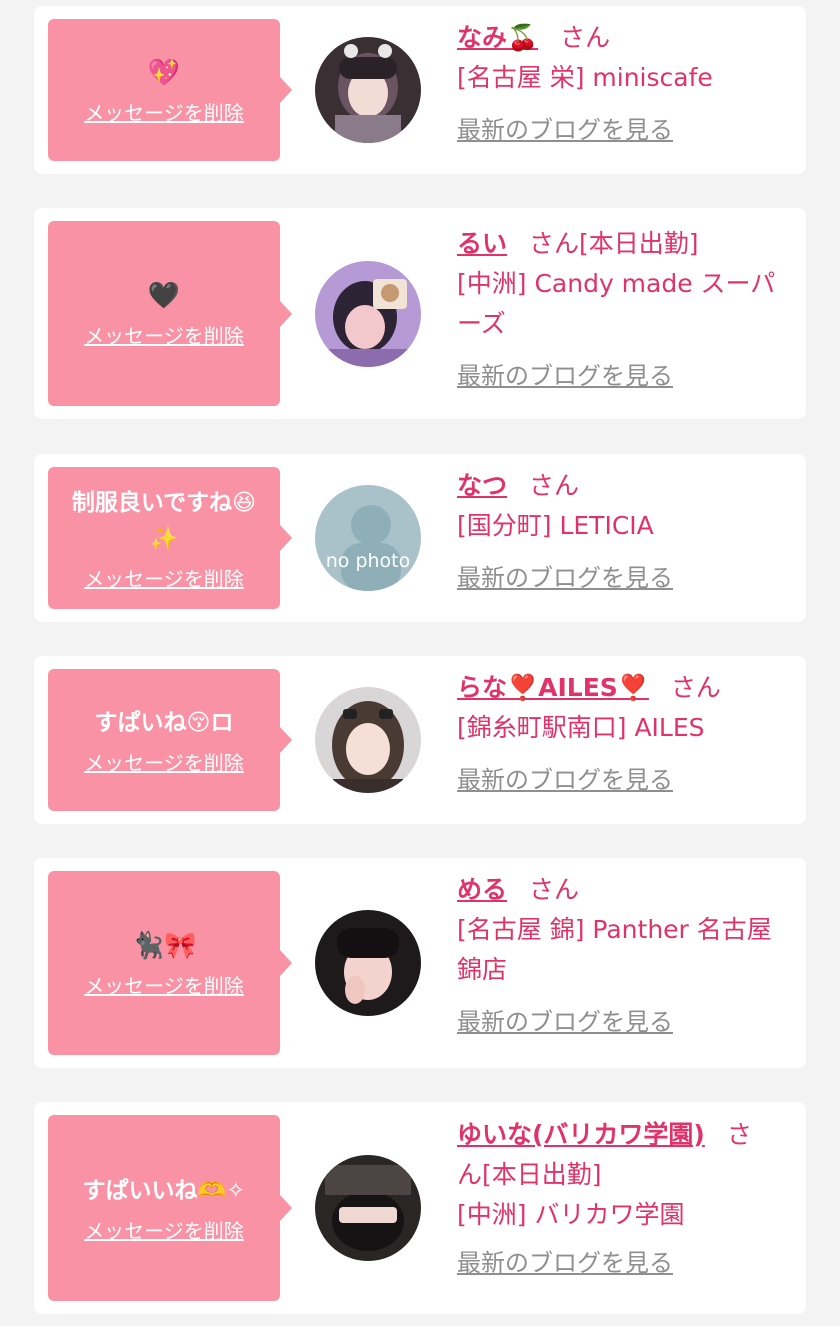 The height and width of the screenshot is (1326, 840). I want to click on message-bubble: 制服良いですね😆✨ メッセージを削除, so click(170, 538).